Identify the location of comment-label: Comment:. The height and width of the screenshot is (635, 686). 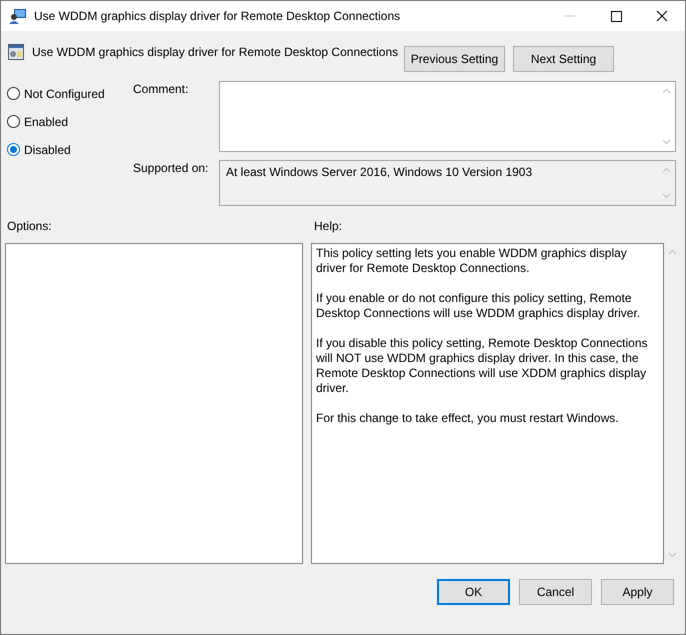
(161, 89).